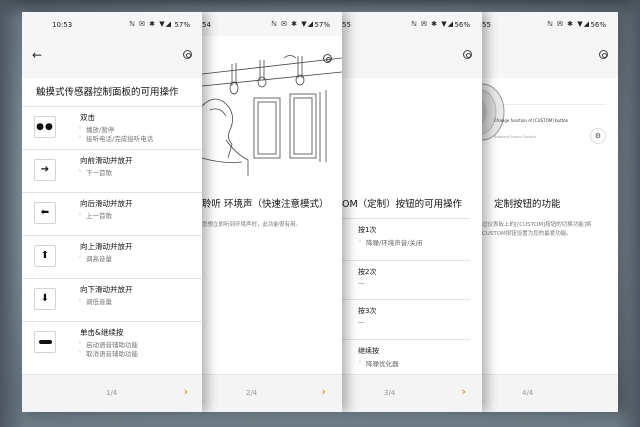  I want to click on pager-footer: 3/4 ›, so click(412, 393).